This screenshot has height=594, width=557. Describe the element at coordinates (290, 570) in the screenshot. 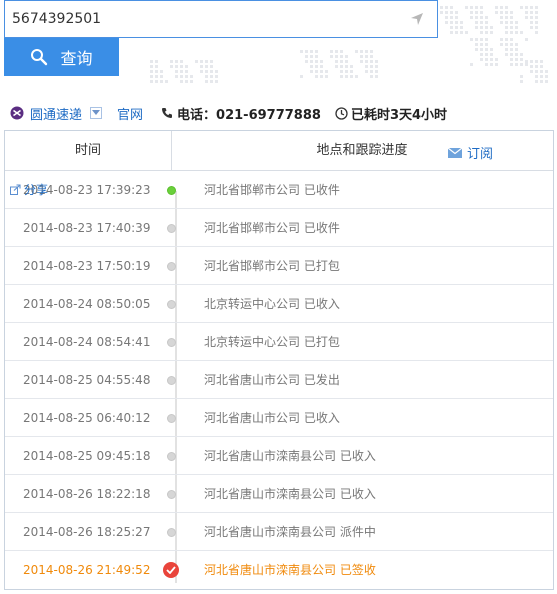

I see `row-location: 河北省唐山市滦南县公司 已签收` at that location.